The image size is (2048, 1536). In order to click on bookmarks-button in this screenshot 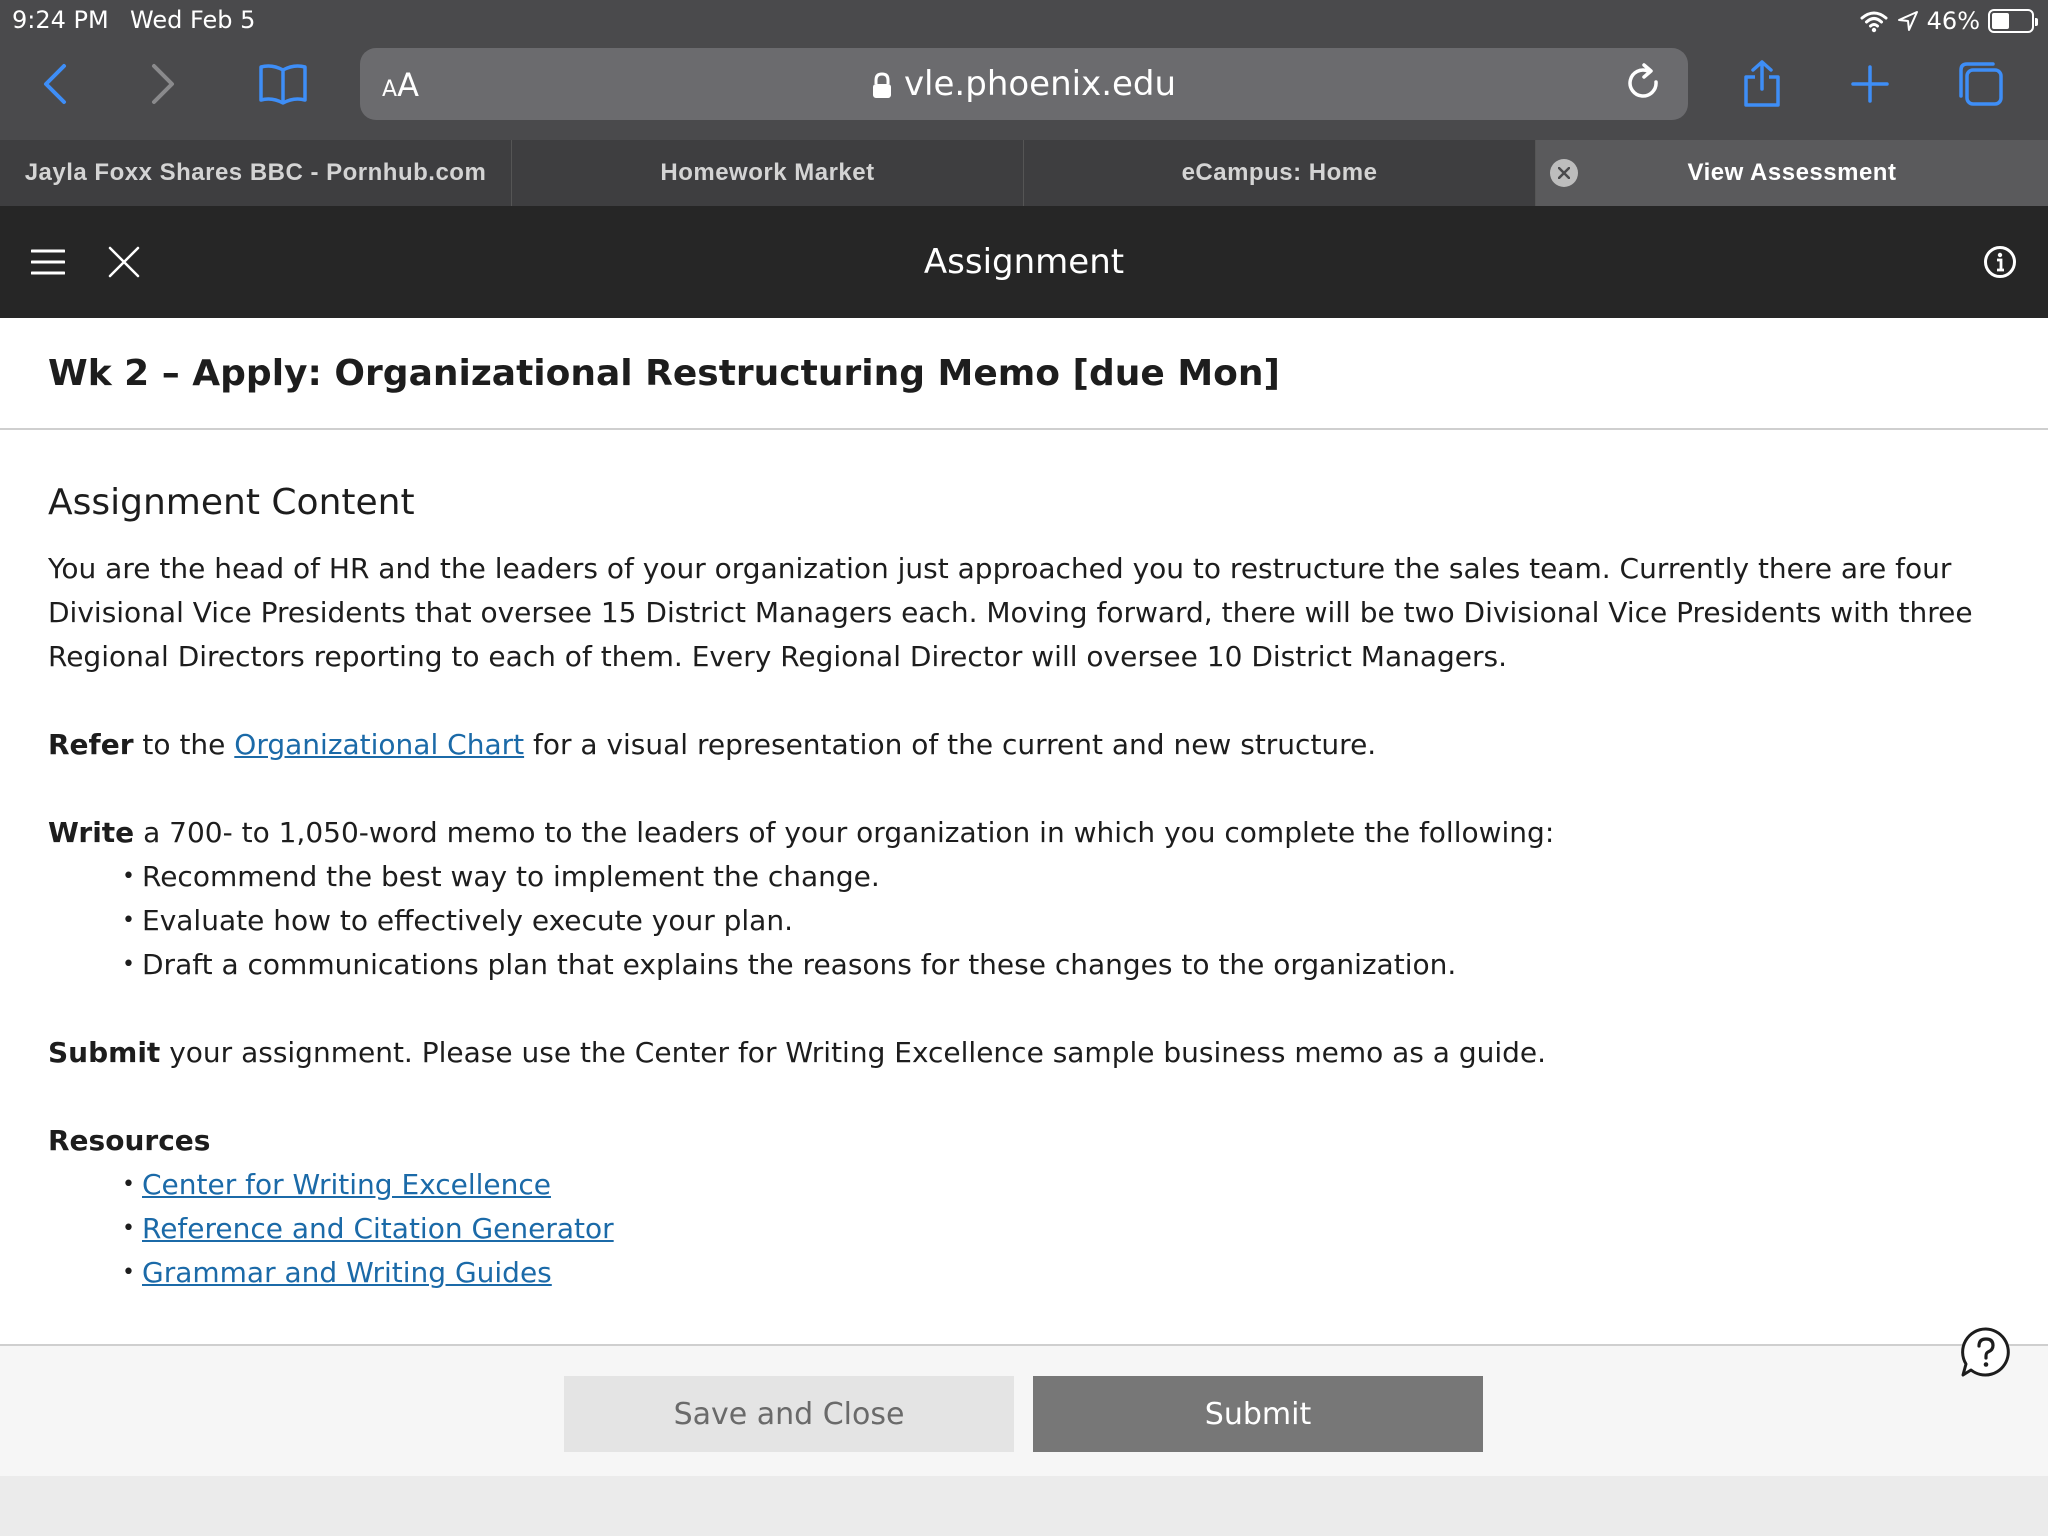, I will do `click(283, 84)`.